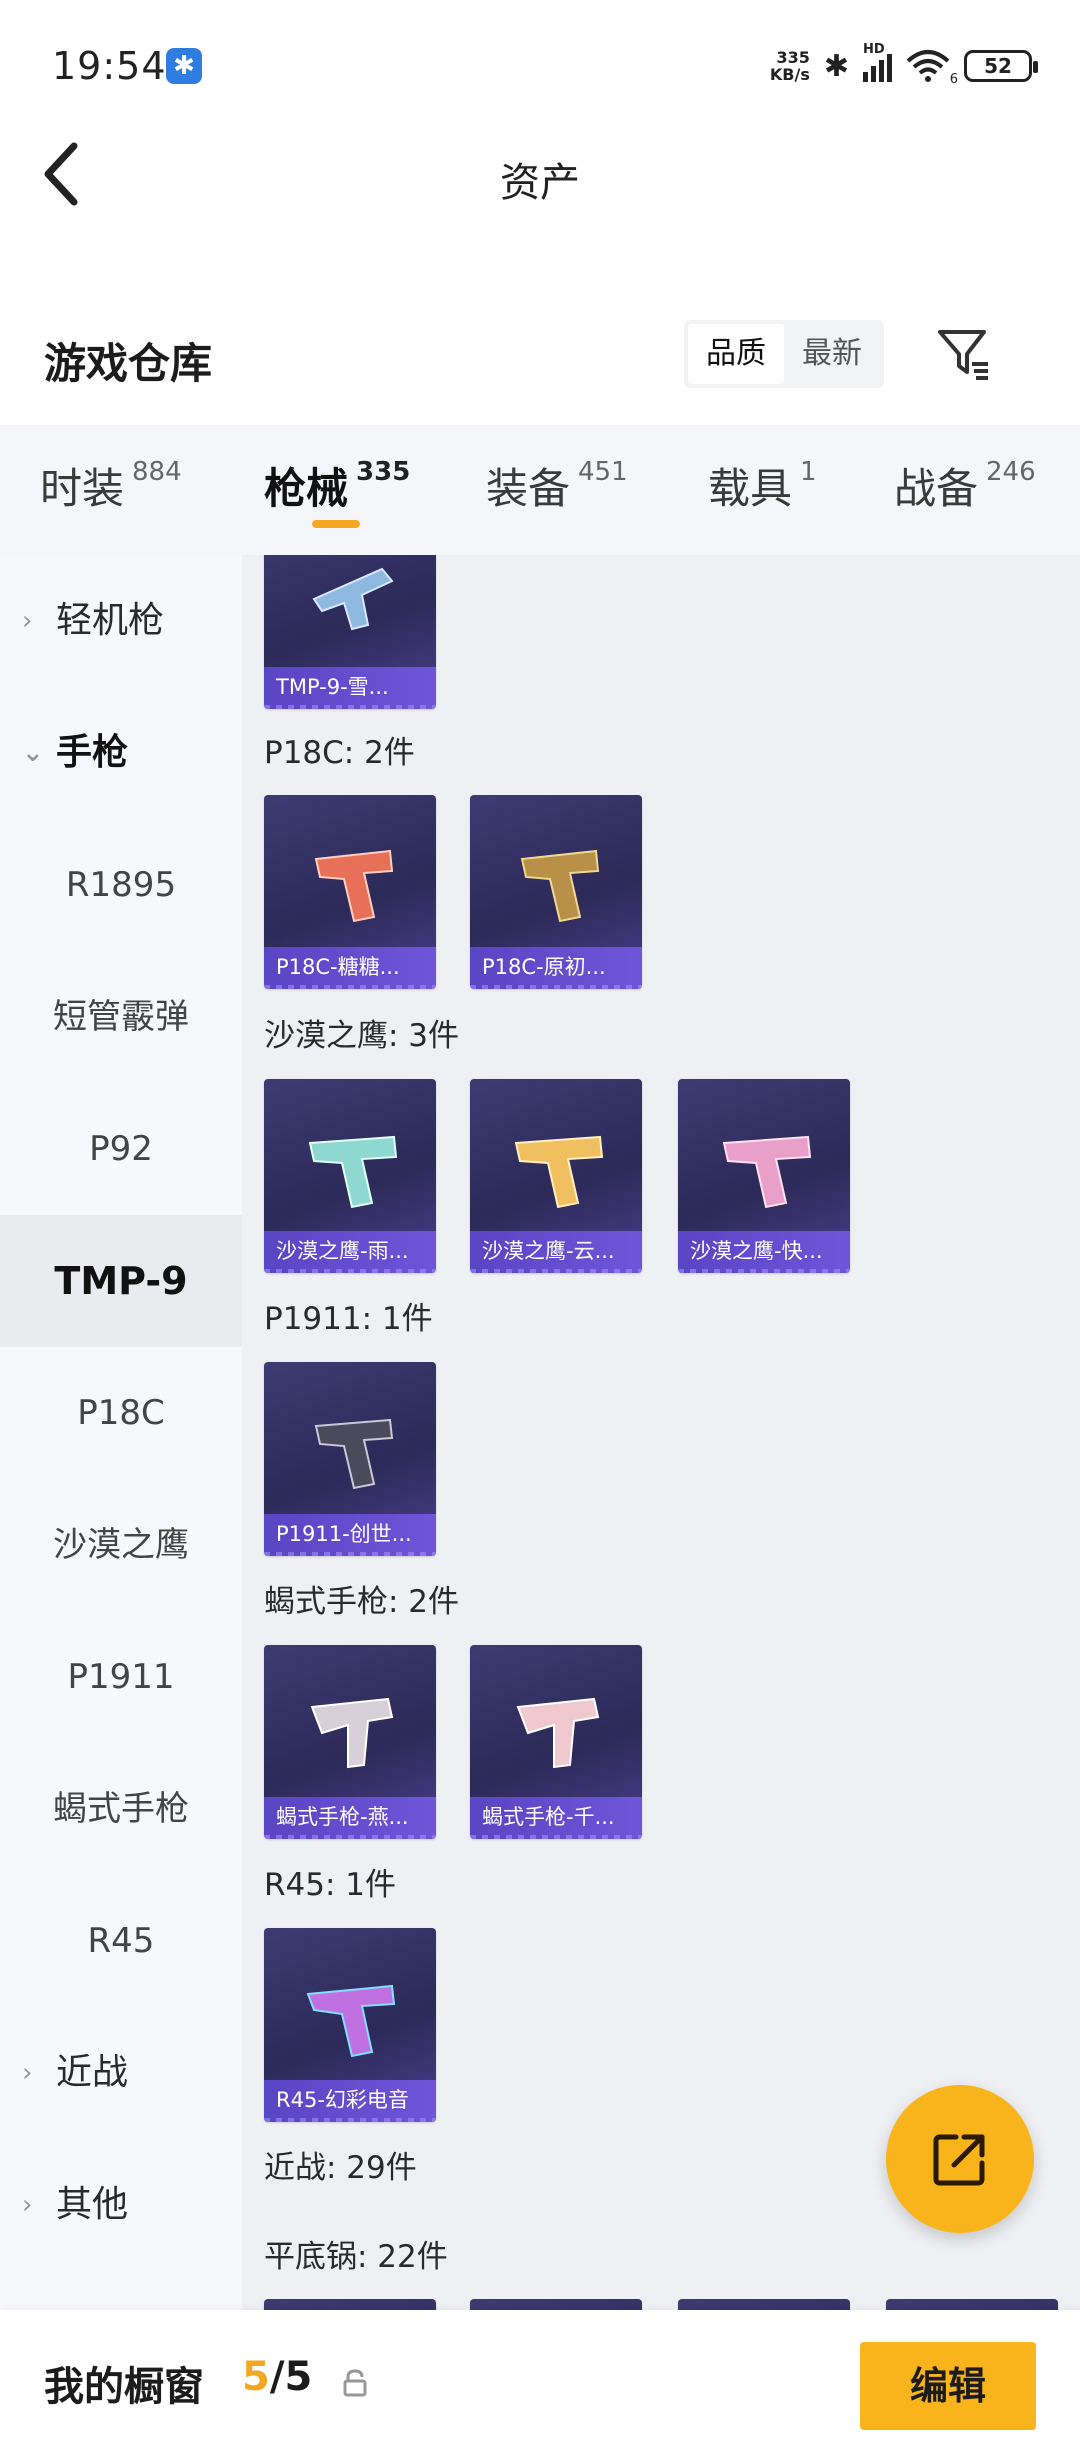 This screenshot has height=2460, width=1080. What do you see at coordinates (965, 485) in the screenshot?
I see `tab-supplies: 战备 246` at bounding box center [965, 485].